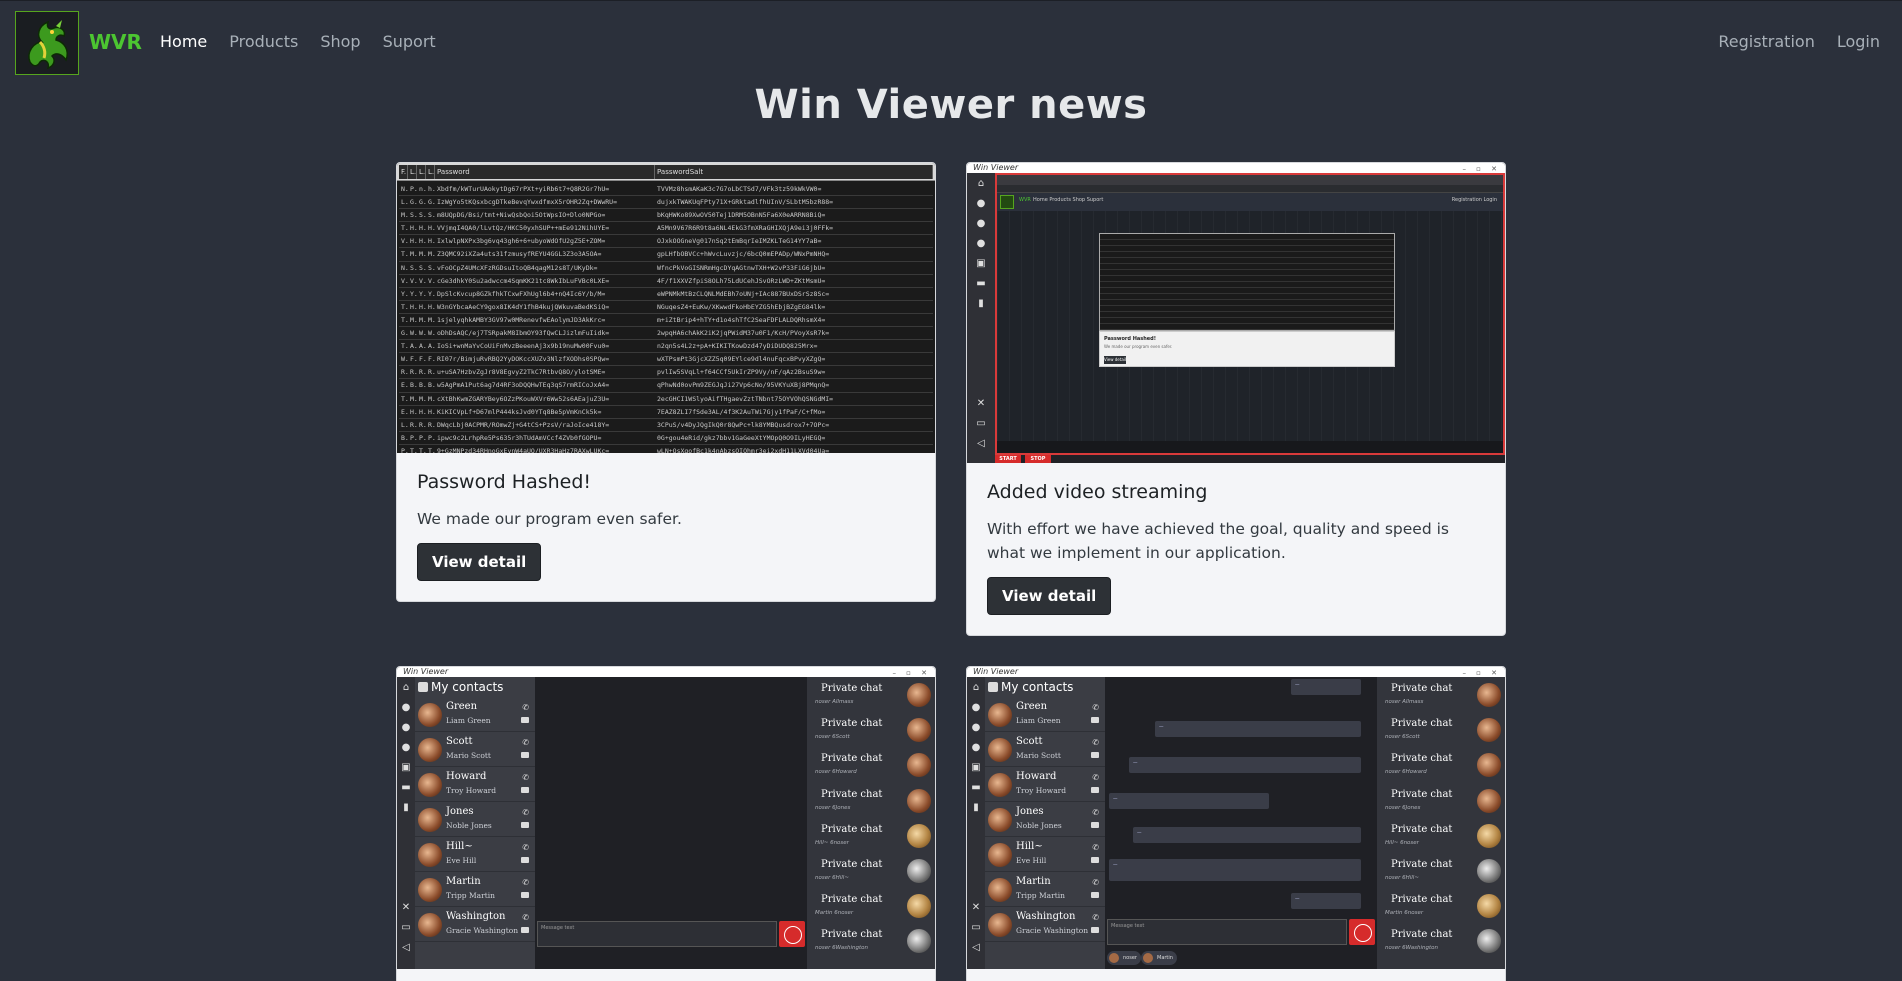 This screenshot has width=1902, height=981. I want to click on contact-item: Scott Mario Scott ✆, so click(475, 749).